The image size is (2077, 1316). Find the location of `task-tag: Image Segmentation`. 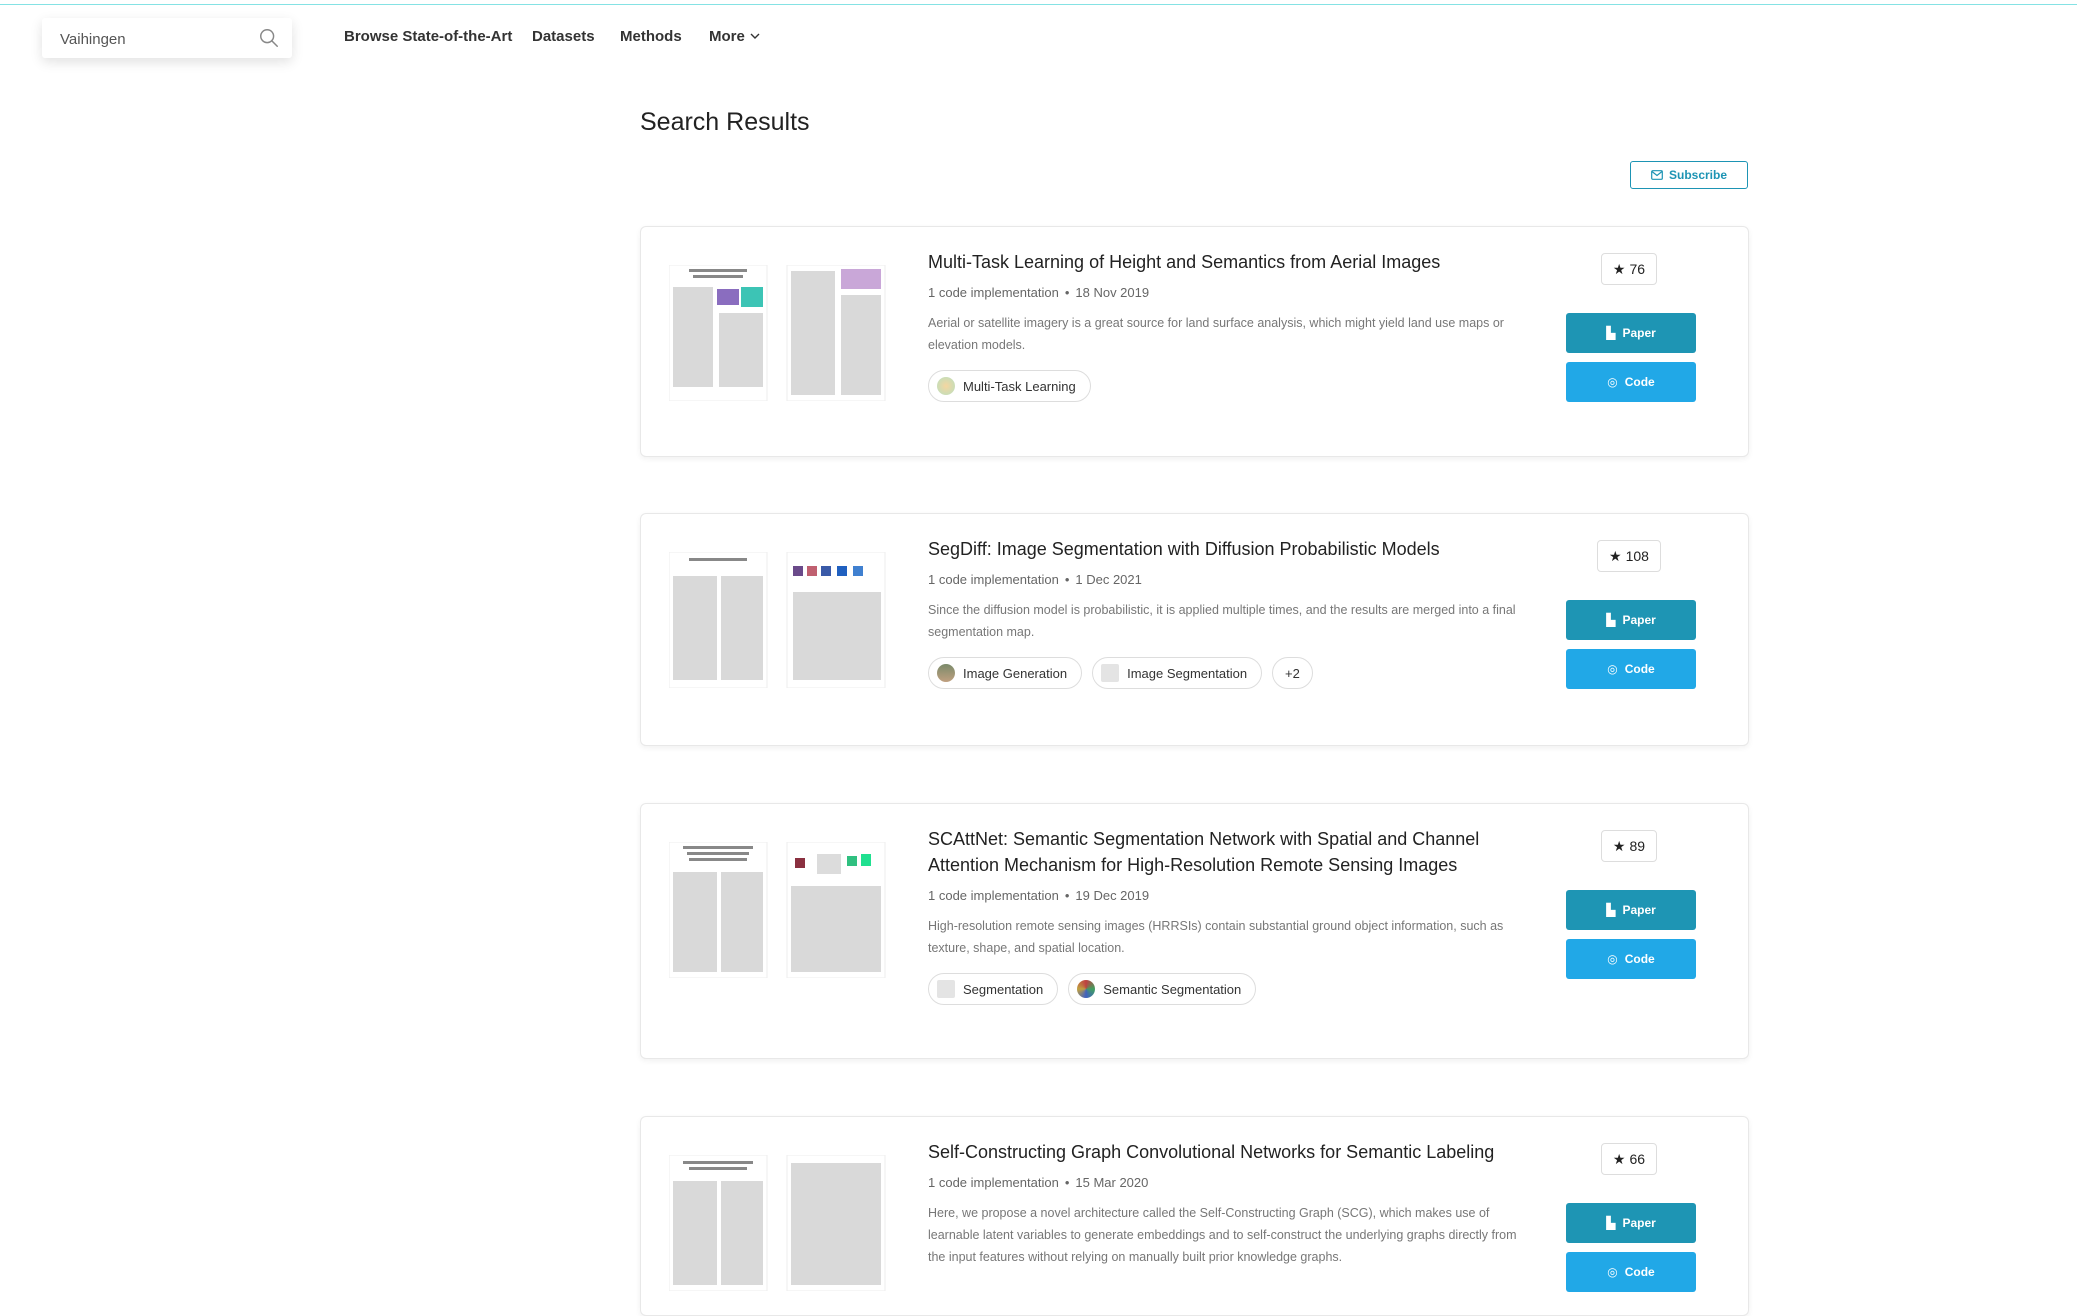

task-tag: Image Segmentation is located at coordinates (1177, 673).